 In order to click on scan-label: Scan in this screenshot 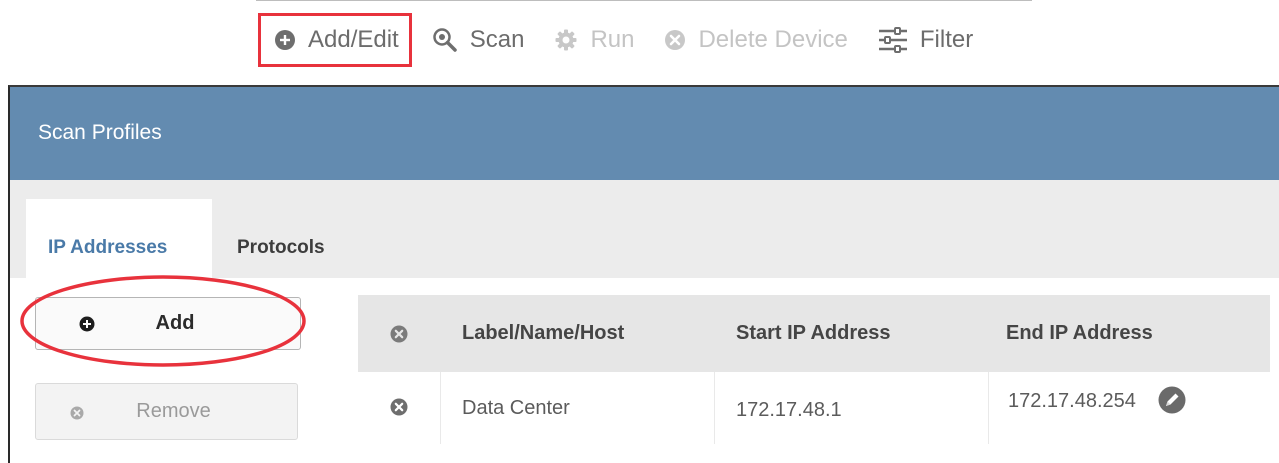, I will do `click(497, 39)`.